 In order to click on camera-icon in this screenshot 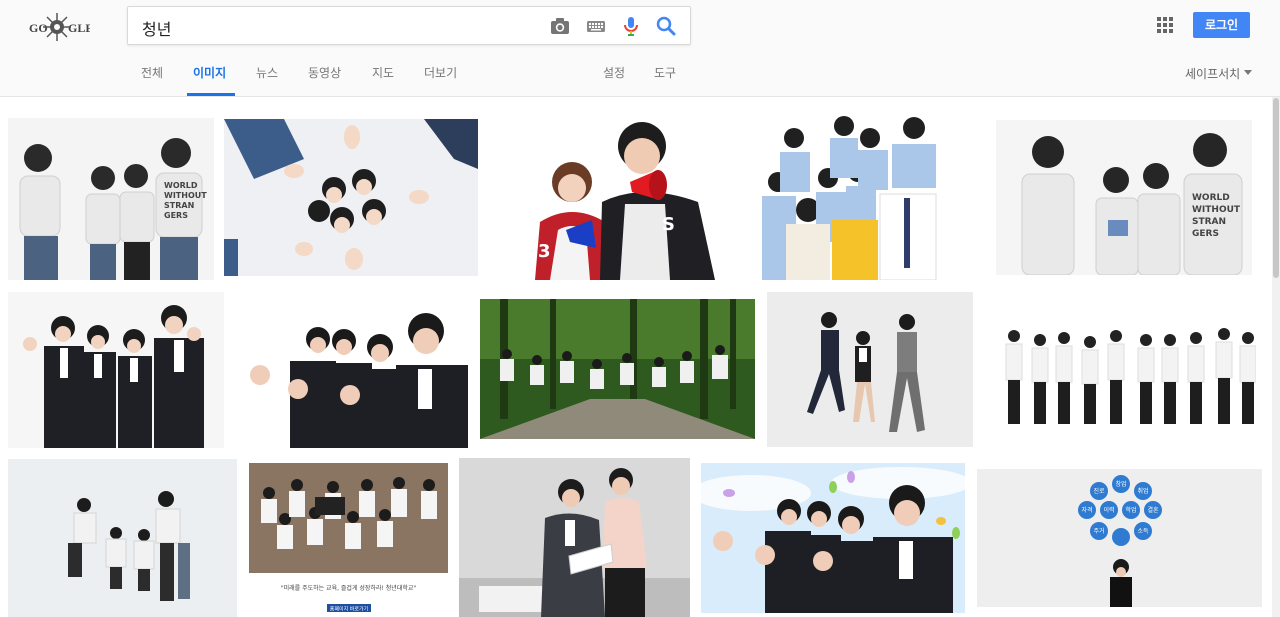, I will do `click(560, 26)`.